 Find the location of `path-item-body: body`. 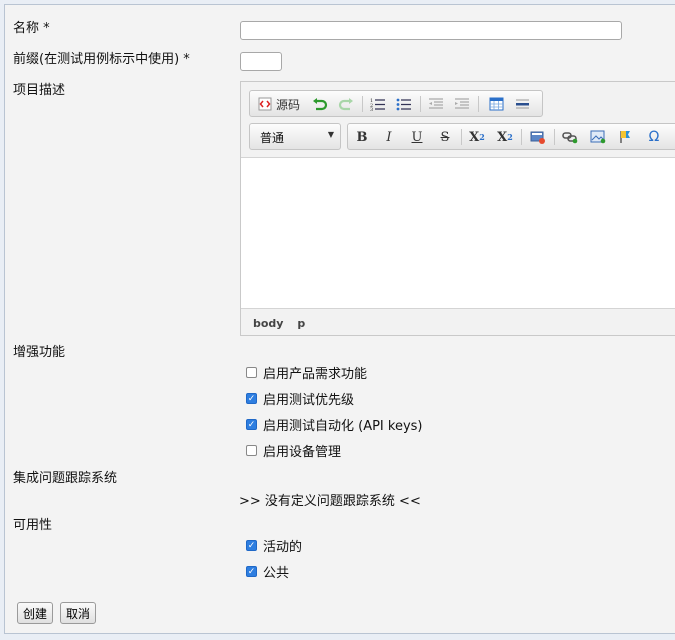

path-item-body: body is located at coordinates (268, 323).